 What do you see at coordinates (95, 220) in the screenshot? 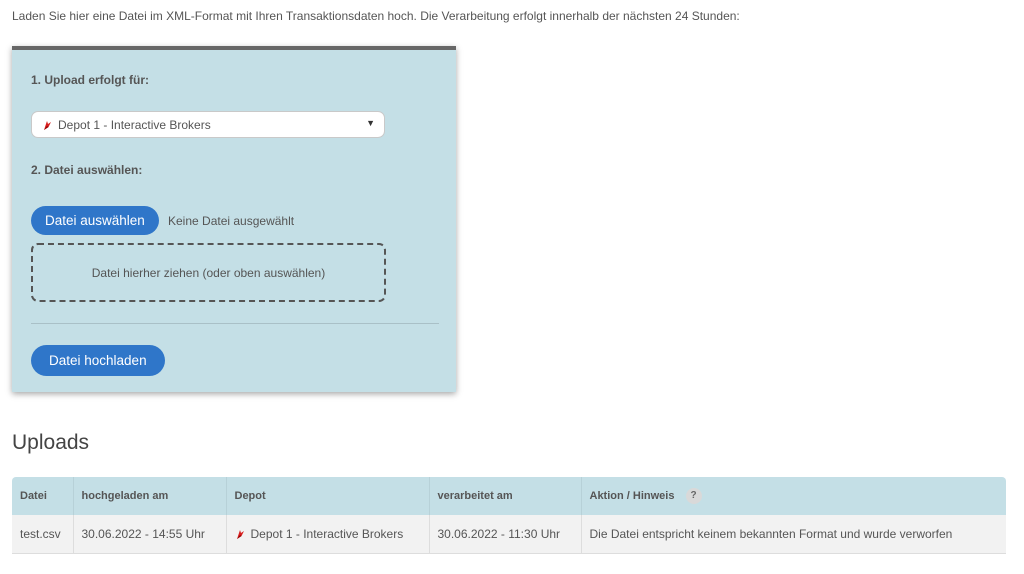
I see `choose-file-button: Datei auswählen` at bounding box center [95, 220].